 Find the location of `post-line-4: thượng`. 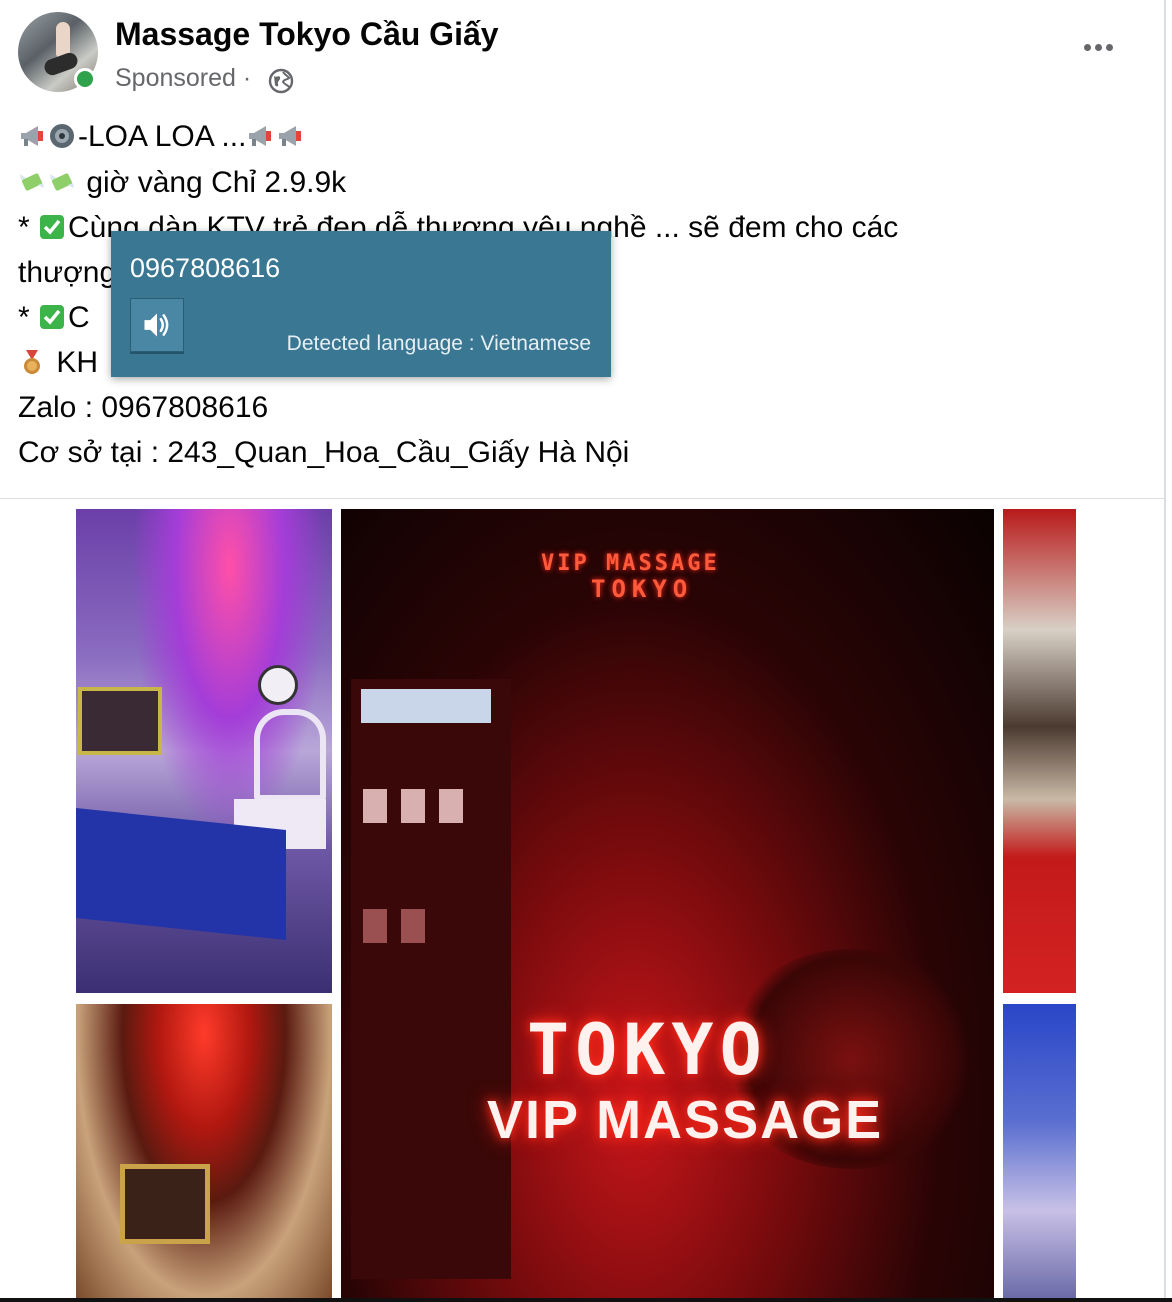

post-line-4: thượng is located at coordinates (67, 273).